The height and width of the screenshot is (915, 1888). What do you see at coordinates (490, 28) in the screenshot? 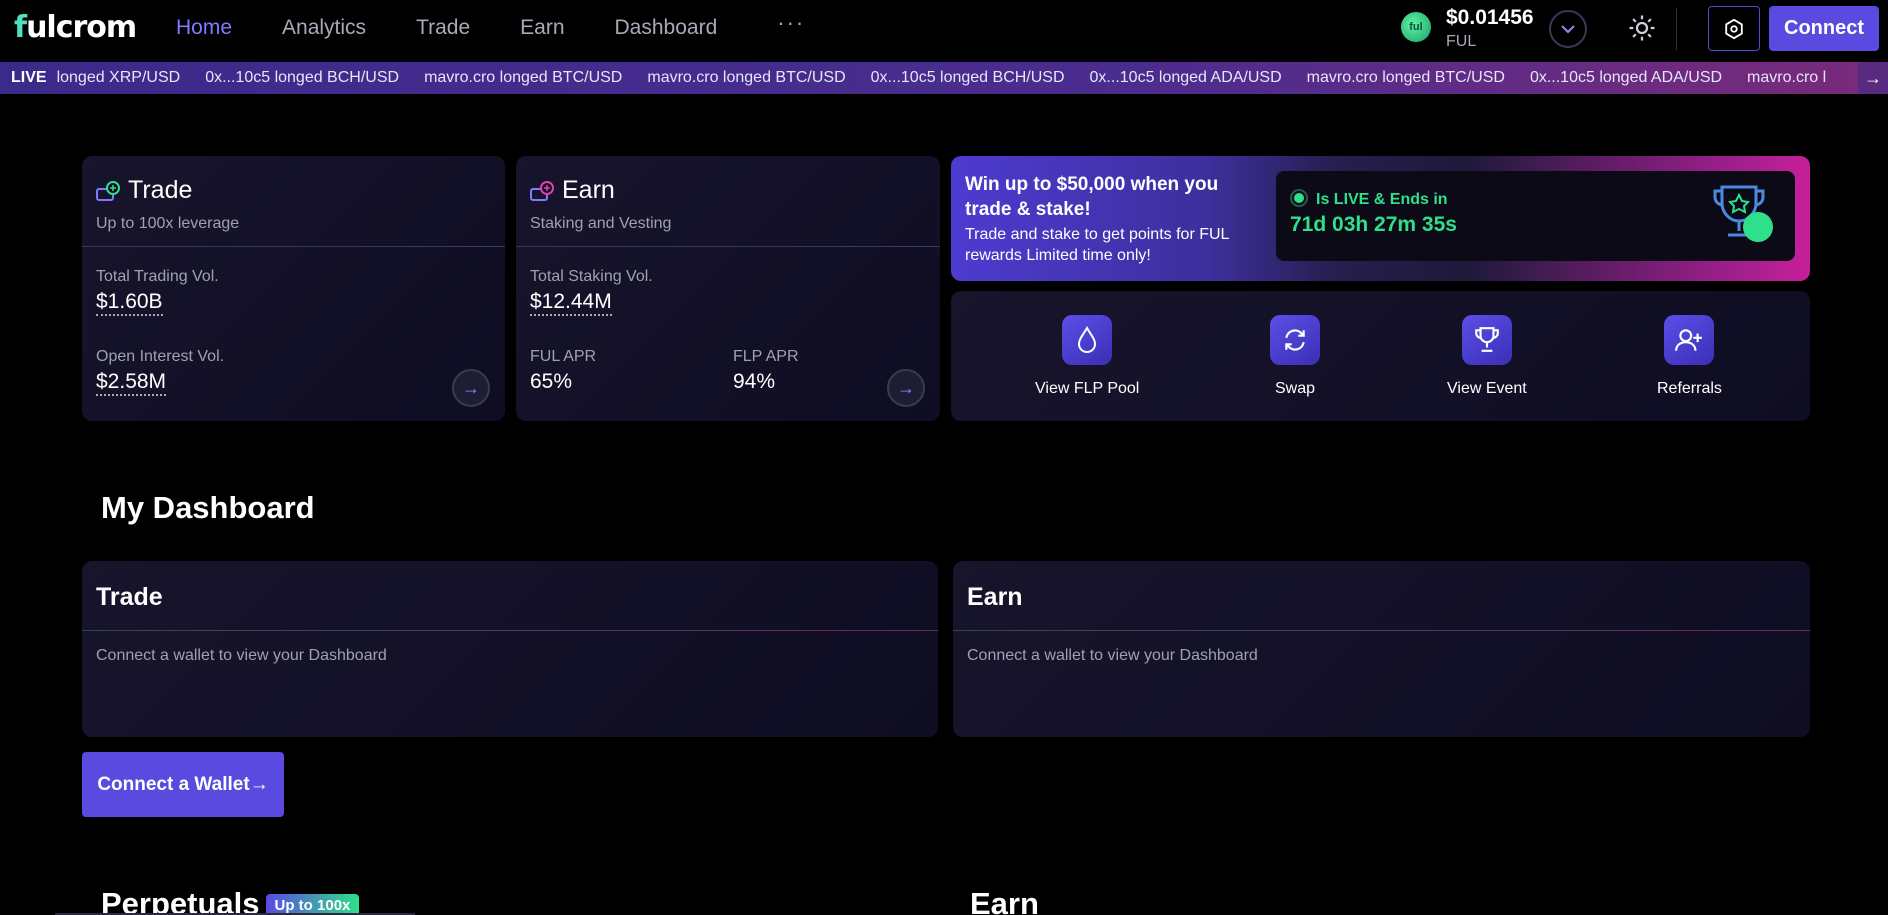
I see `main-nav: Home Analytics Trade Earn Dashboard ···` at bounding box center [490, 28].